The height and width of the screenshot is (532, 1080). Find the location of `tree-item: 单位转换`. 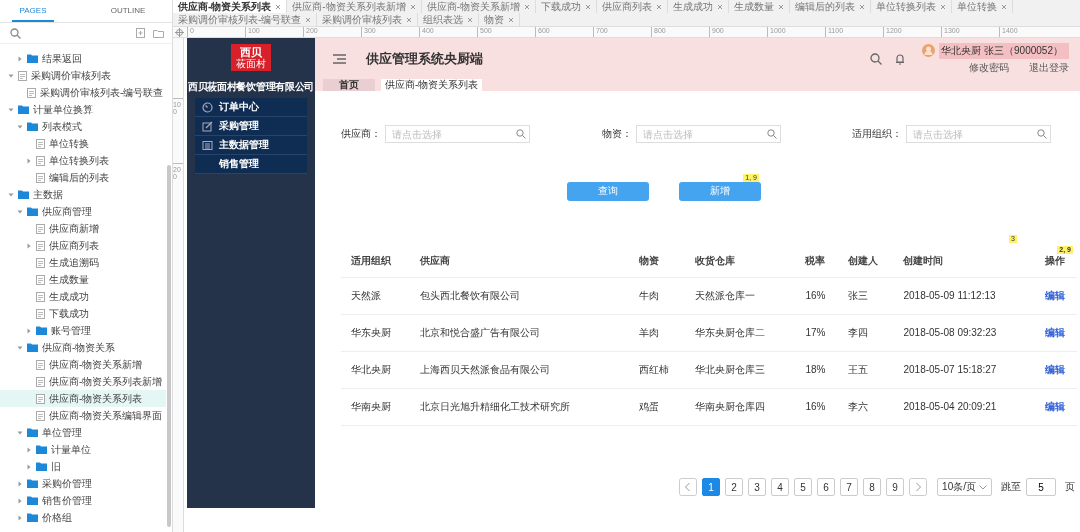

tree-item: 单位转换 is located at coordinates (83, 143).